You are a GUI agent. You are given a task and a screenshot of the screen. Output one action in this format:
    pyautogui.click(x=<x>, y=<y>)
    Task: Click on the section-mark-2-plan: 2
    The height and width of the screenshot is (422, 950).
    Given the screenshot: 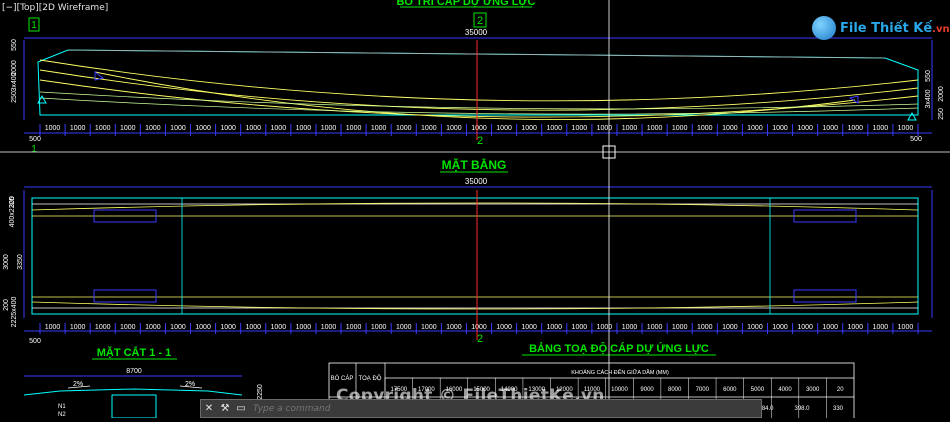 What is the action you would take?
    pyautogui.click(x=480, y=141)
    